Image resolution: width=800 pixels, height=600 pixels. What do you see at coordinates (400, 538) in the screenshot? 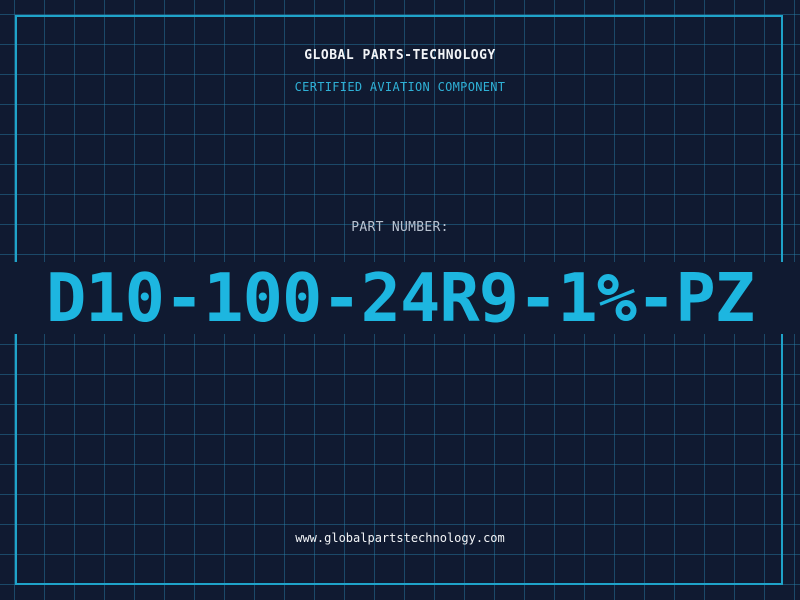
I see `website-url: www.globalpartstechnology.com` at bounding box center [400, 538].